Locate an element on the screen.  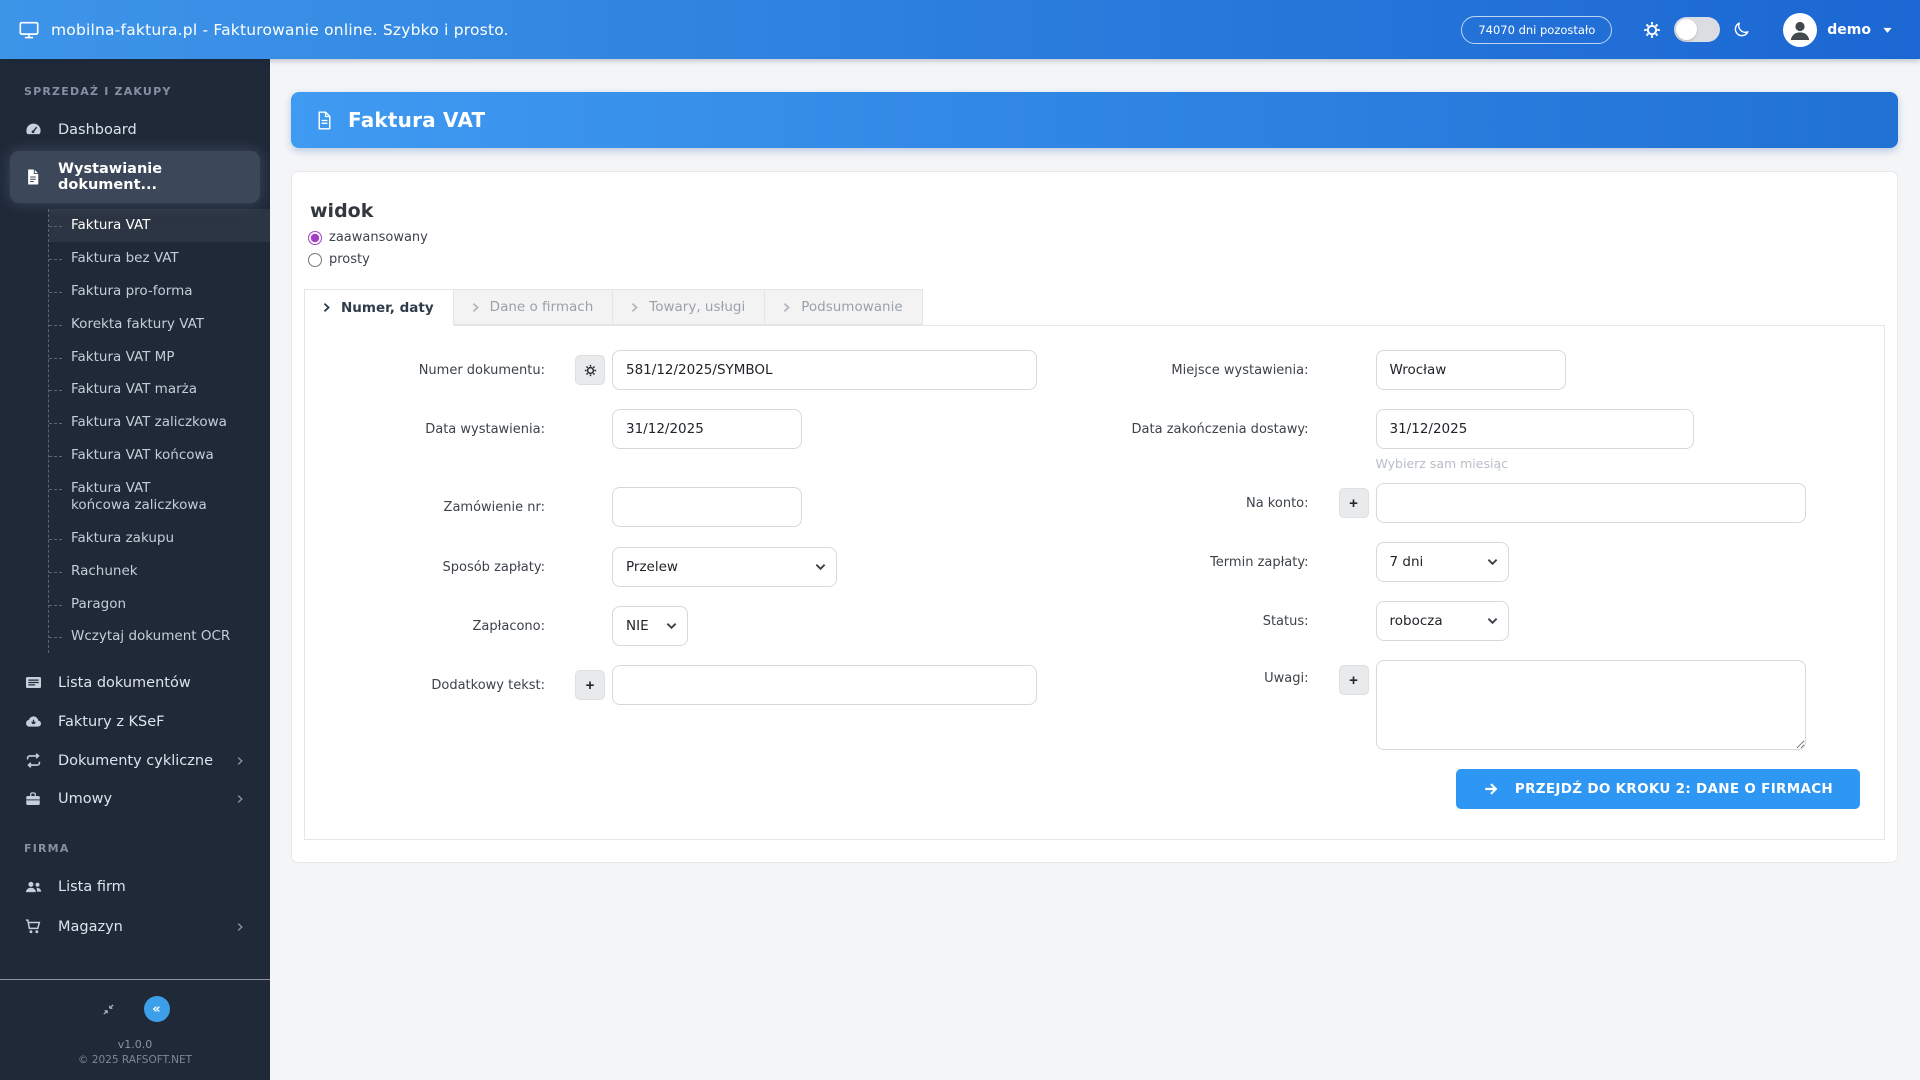
sidebar-item-label: Dashboard is located at coordinates (97, 129).